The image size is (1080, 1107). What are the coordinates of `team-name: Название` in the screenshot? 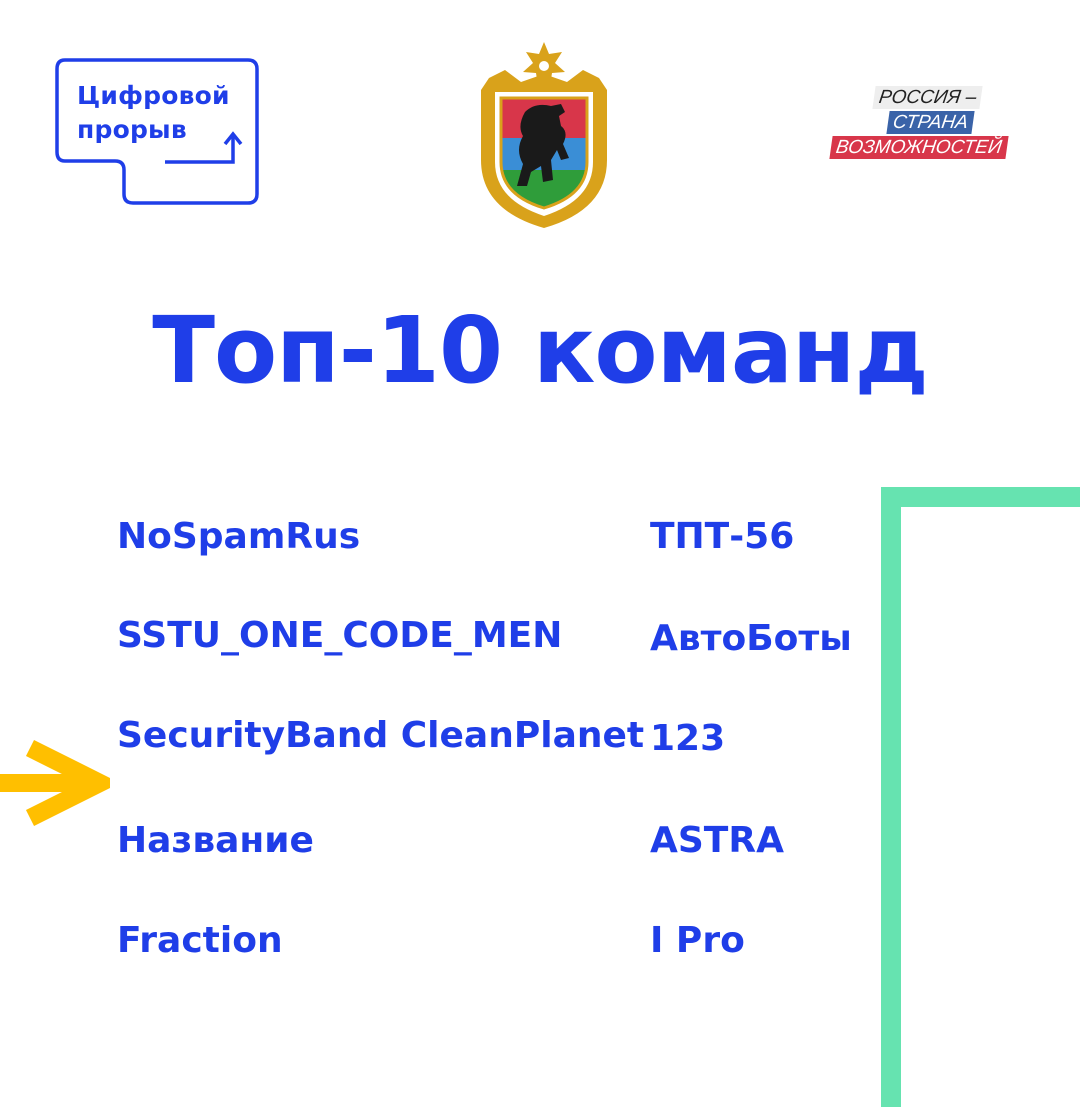 It's located at (215, 840).